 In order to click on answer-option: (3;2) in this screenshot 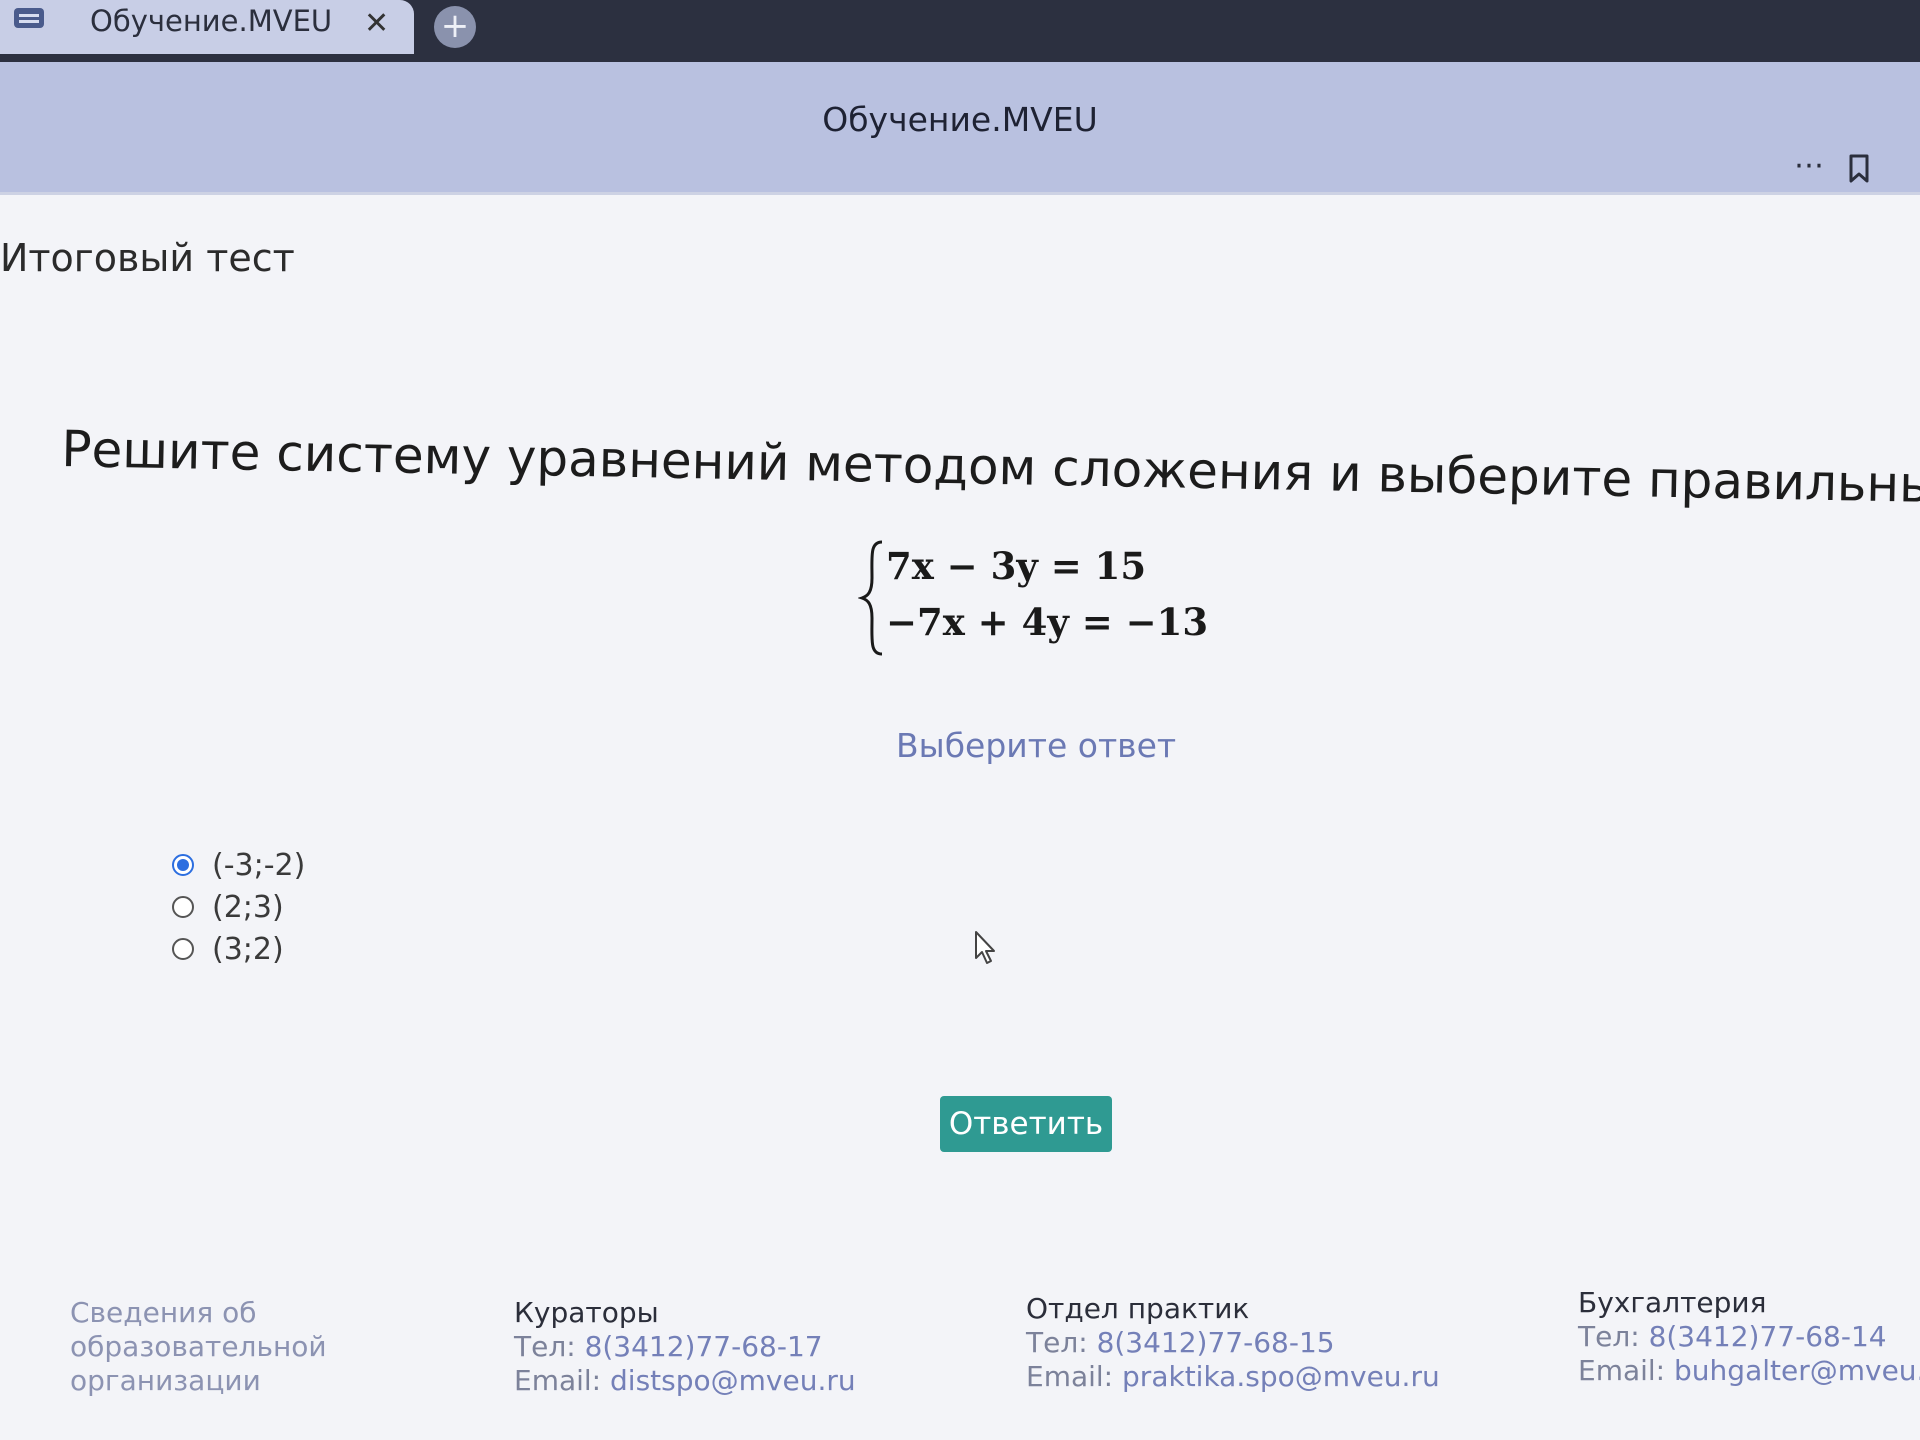, I will do `click(238, 949)`.